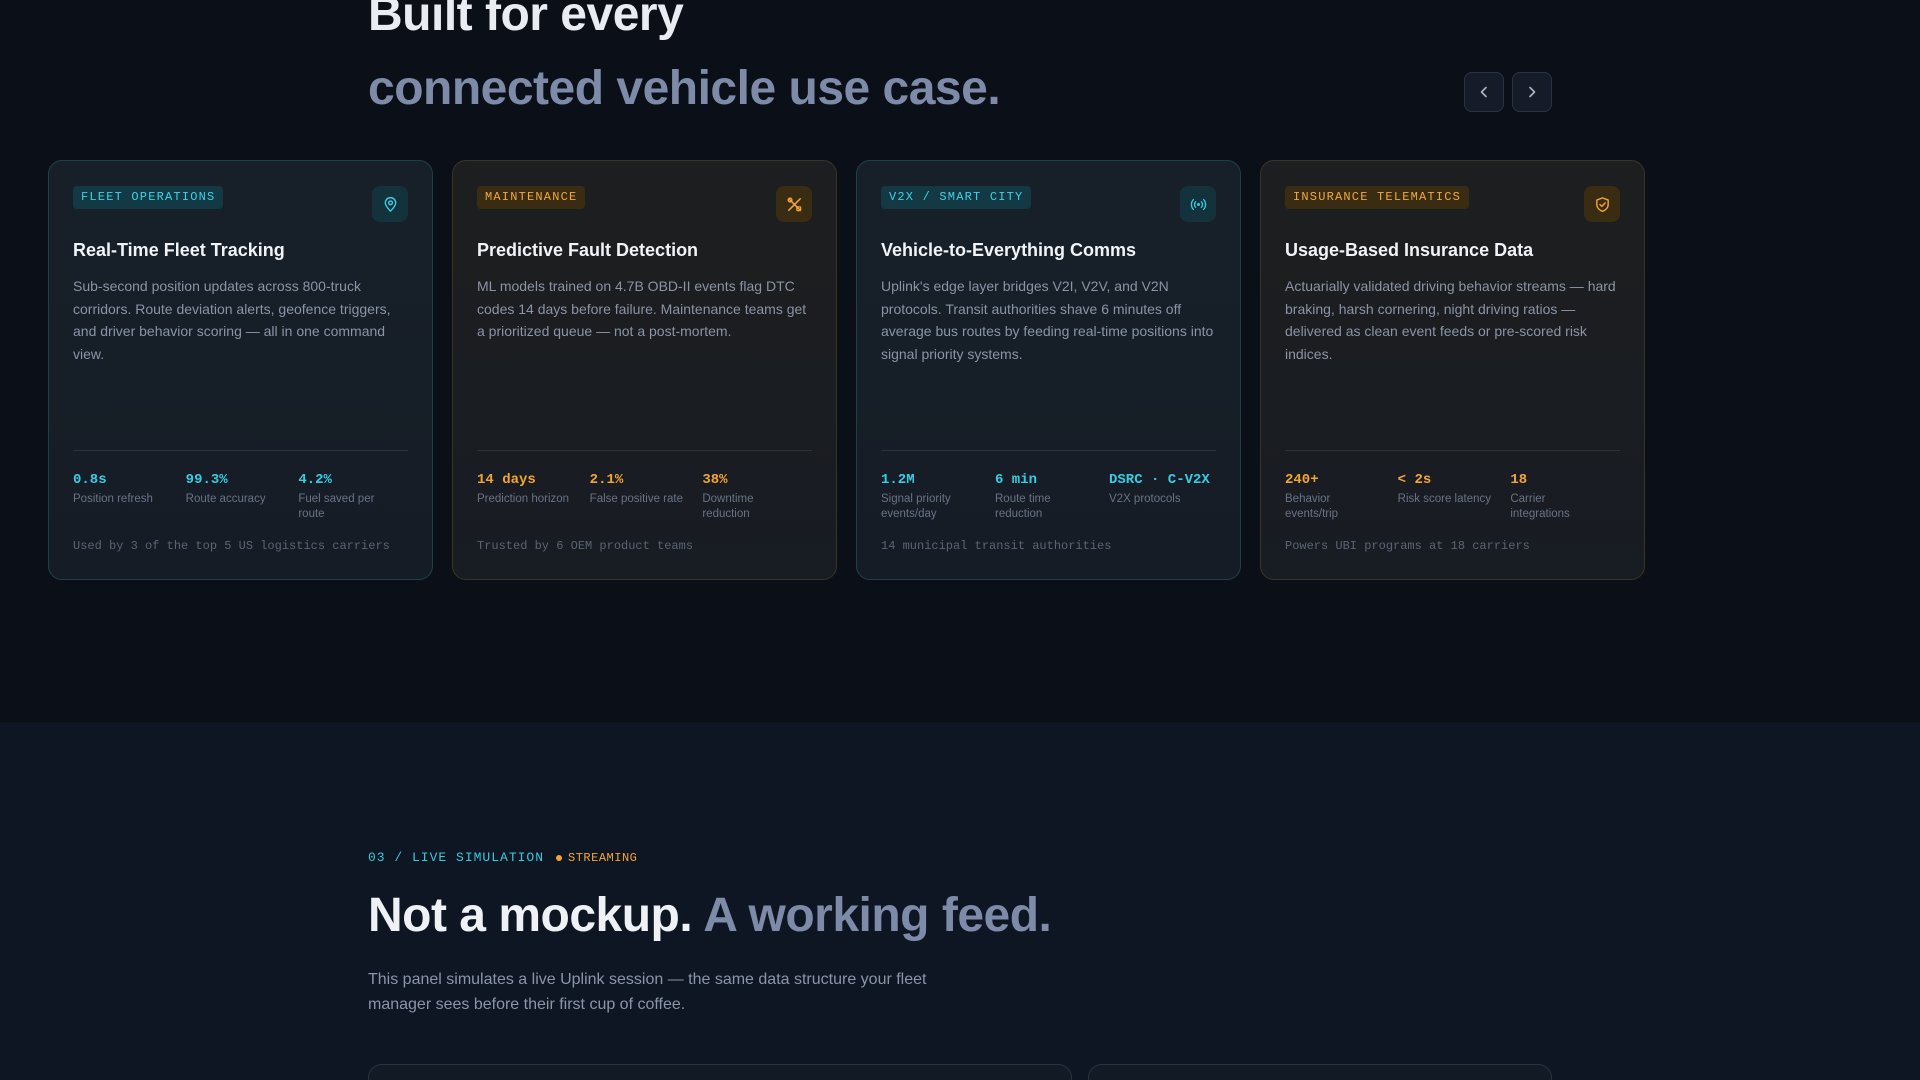 This screenshot has width=1920, height=1080. I want to click on simulation-heading-b: A working feed., so click(877, 915).